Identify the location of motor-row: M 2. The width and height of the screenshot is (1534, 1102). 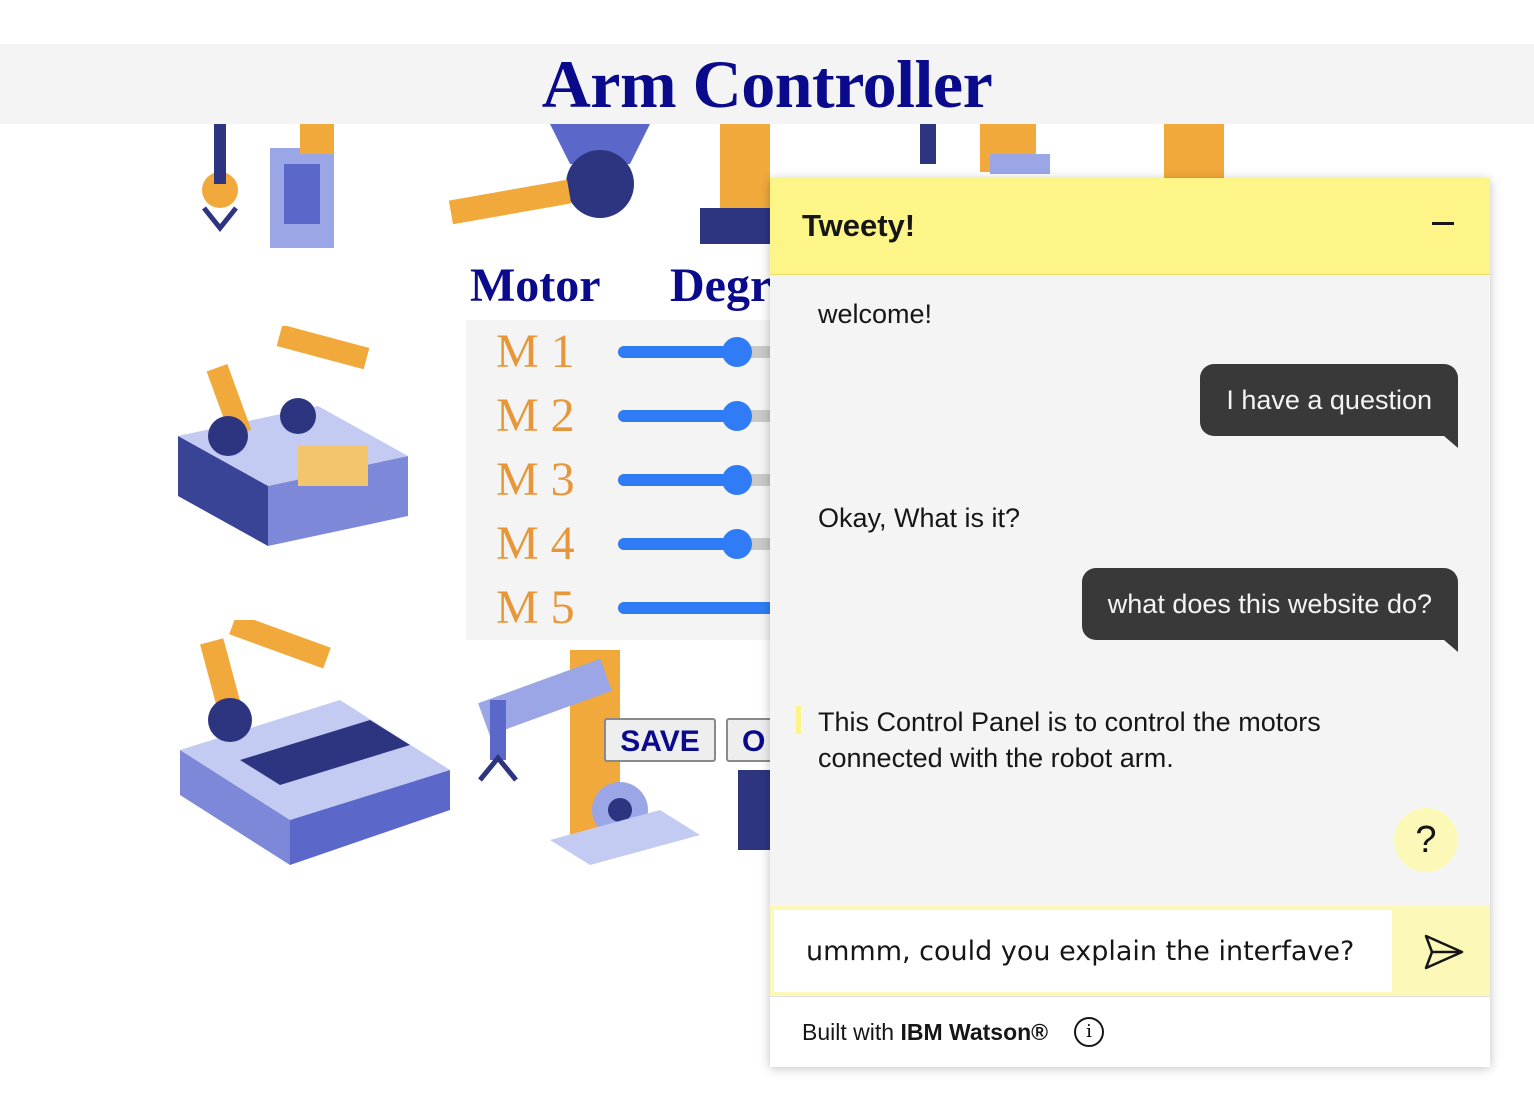
(627, 416).